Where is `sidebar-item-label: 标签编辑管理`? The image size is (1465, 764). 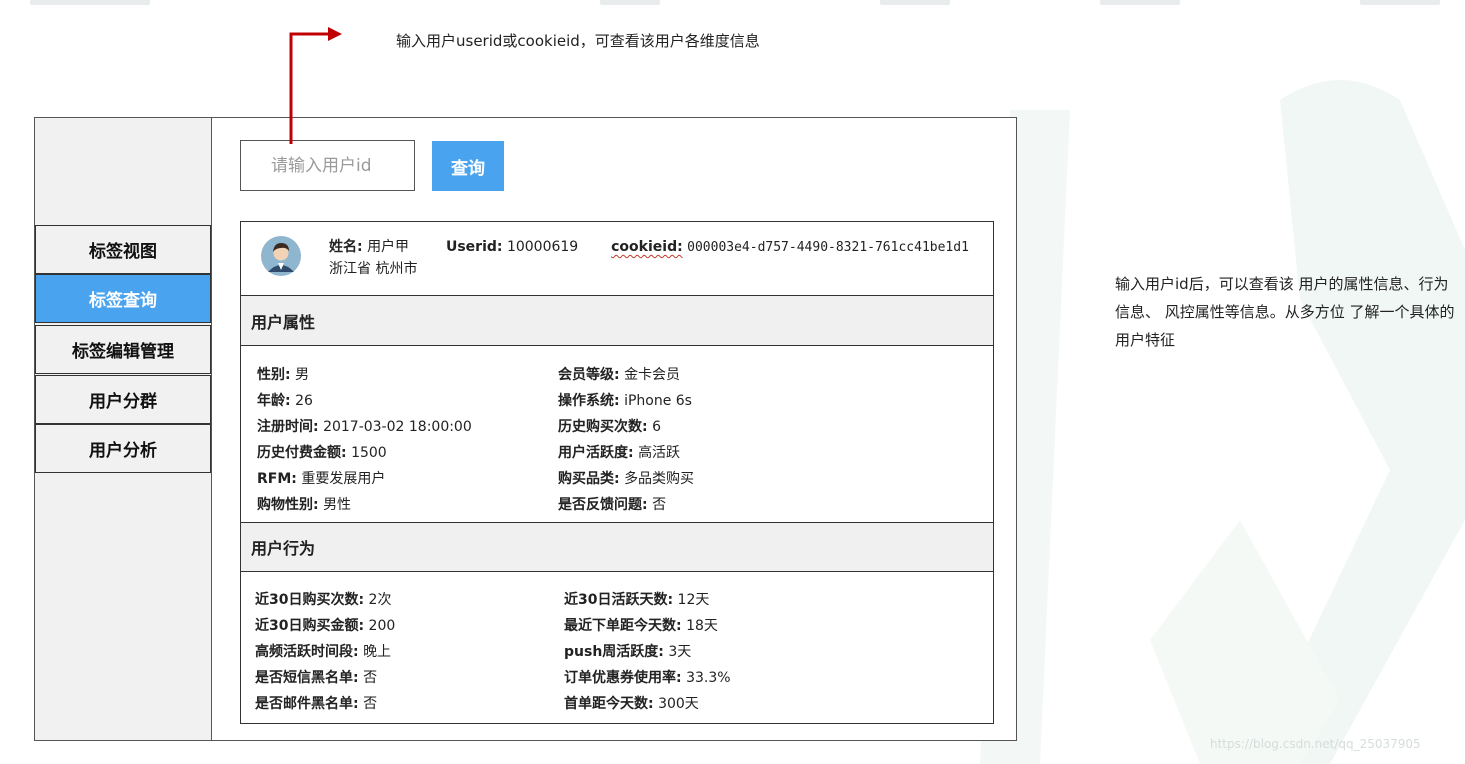 sidebar-item-label: 标签编辑管理 is located at coordinates (123, 352).